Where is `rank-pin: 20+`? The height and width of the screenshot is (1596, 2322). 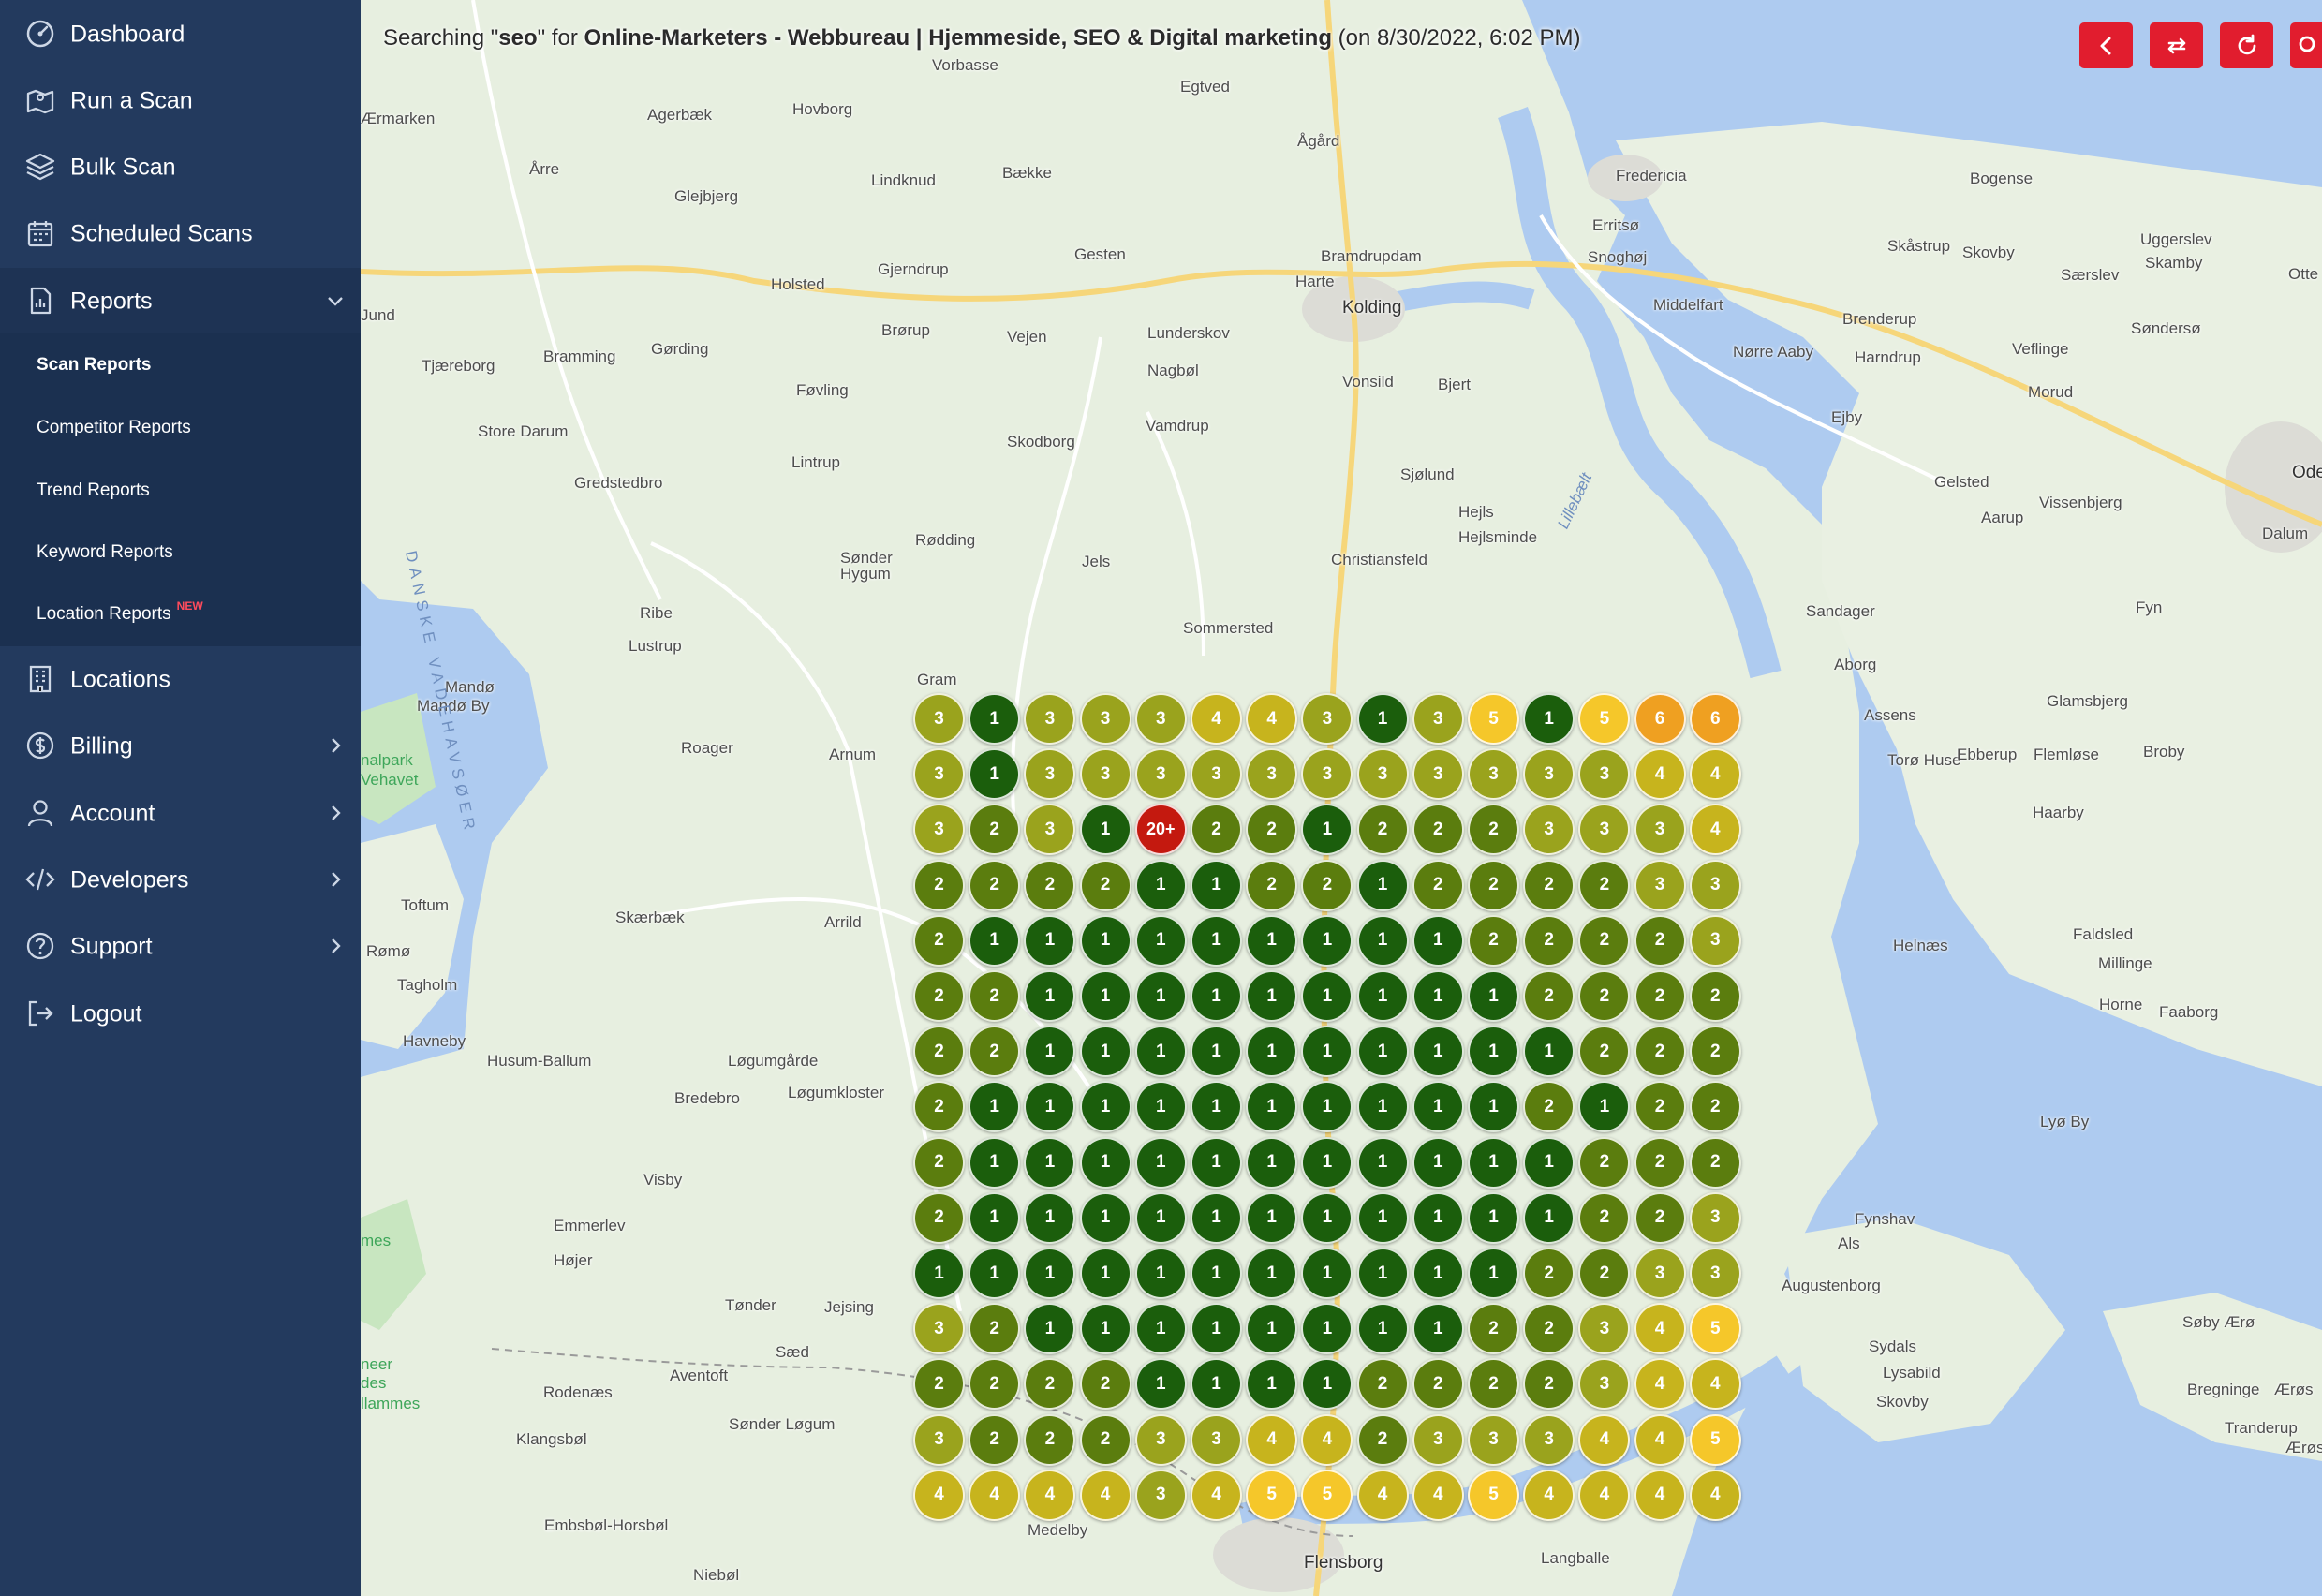
rank-pin: 20+ is located at coordinates (1160, 830).